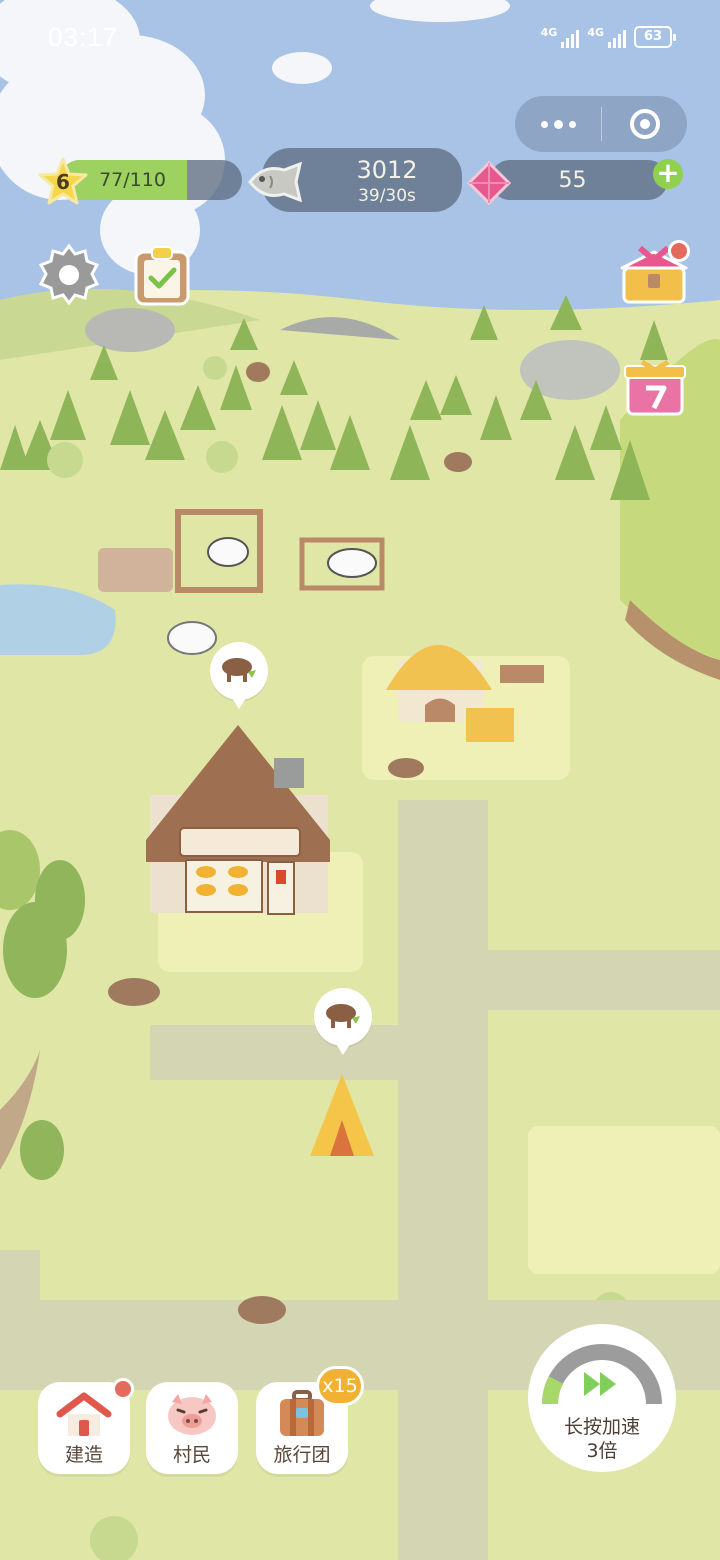  What do you see at coordinates (162, 275) in the screenshot?
I see `task-clipboard-button` at bounding box center [162, 275].